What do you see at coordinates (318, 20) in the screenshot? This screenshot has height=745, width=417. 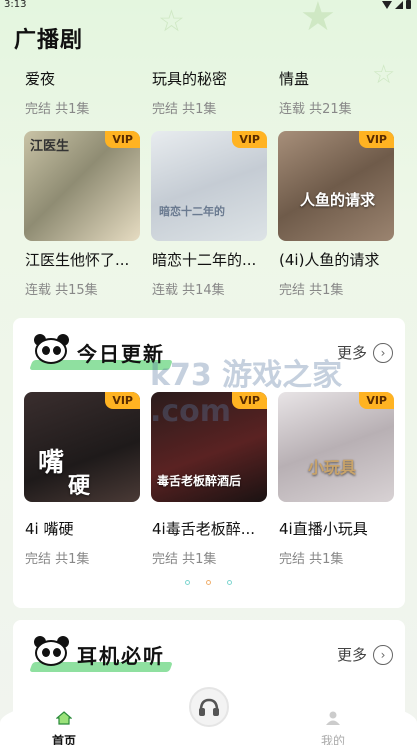 I see `star-decoration-icon: ★` at bounding box center [318, 20].